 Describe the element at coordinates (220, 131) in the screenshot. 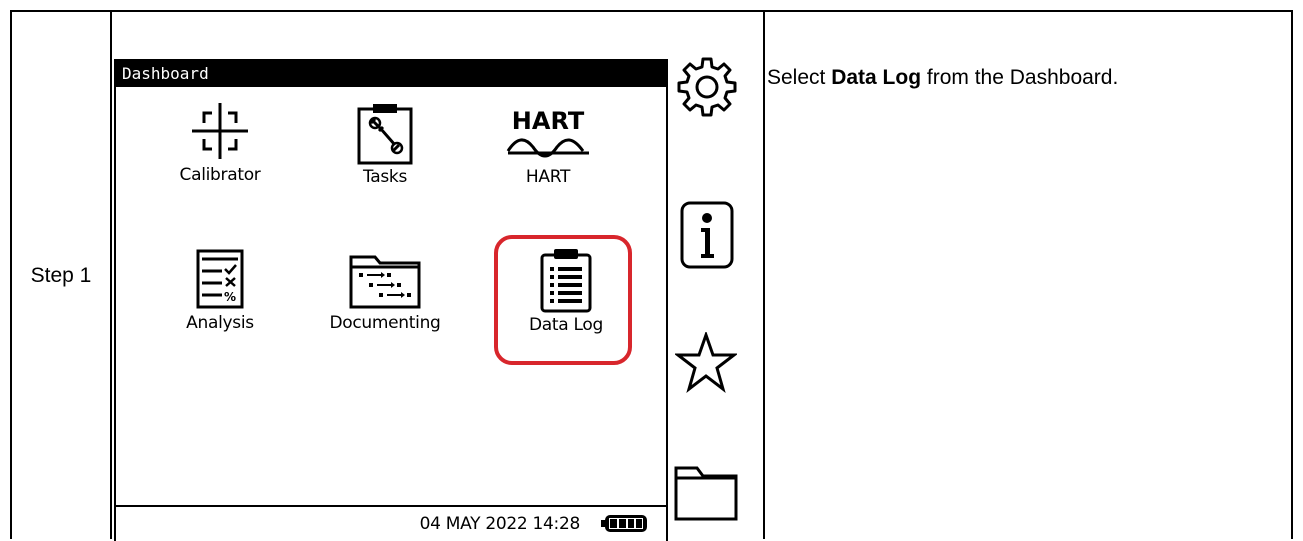

I see `crosshair-icon` at that location.